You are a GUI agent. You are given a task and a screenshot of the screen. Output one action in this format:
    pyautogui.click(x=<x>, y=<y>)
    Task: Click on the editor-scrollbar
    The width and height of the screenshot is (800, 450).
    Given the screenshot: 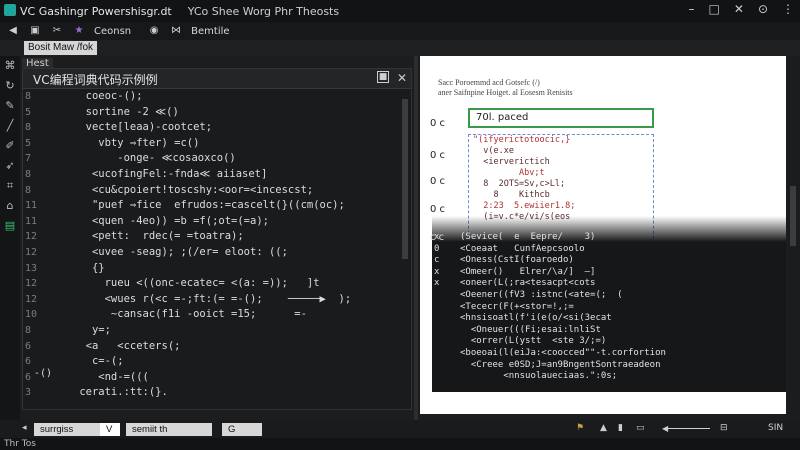 What is the action you would take?
    pyautogui.click(x=405, y=248)
    